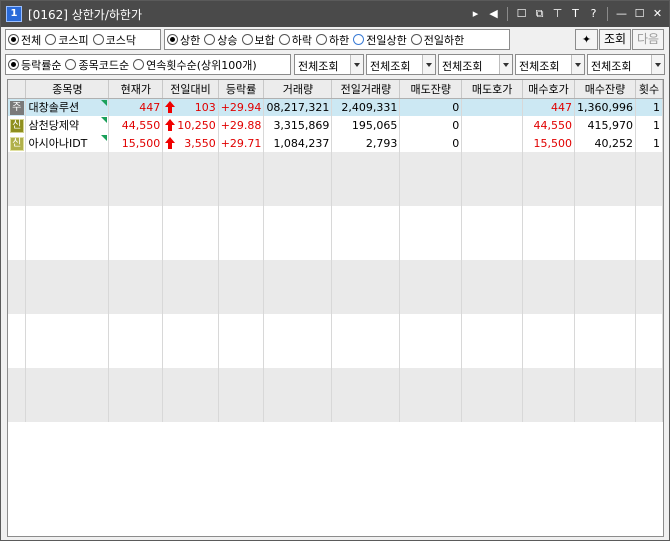 This screenshot has height=541, width=670. What do you see at coordinates (195, 65) in the screenshot?
I see `sort-radio-consecutive: 연속횟수순(상위100개)` at bounding box center [195, 65].